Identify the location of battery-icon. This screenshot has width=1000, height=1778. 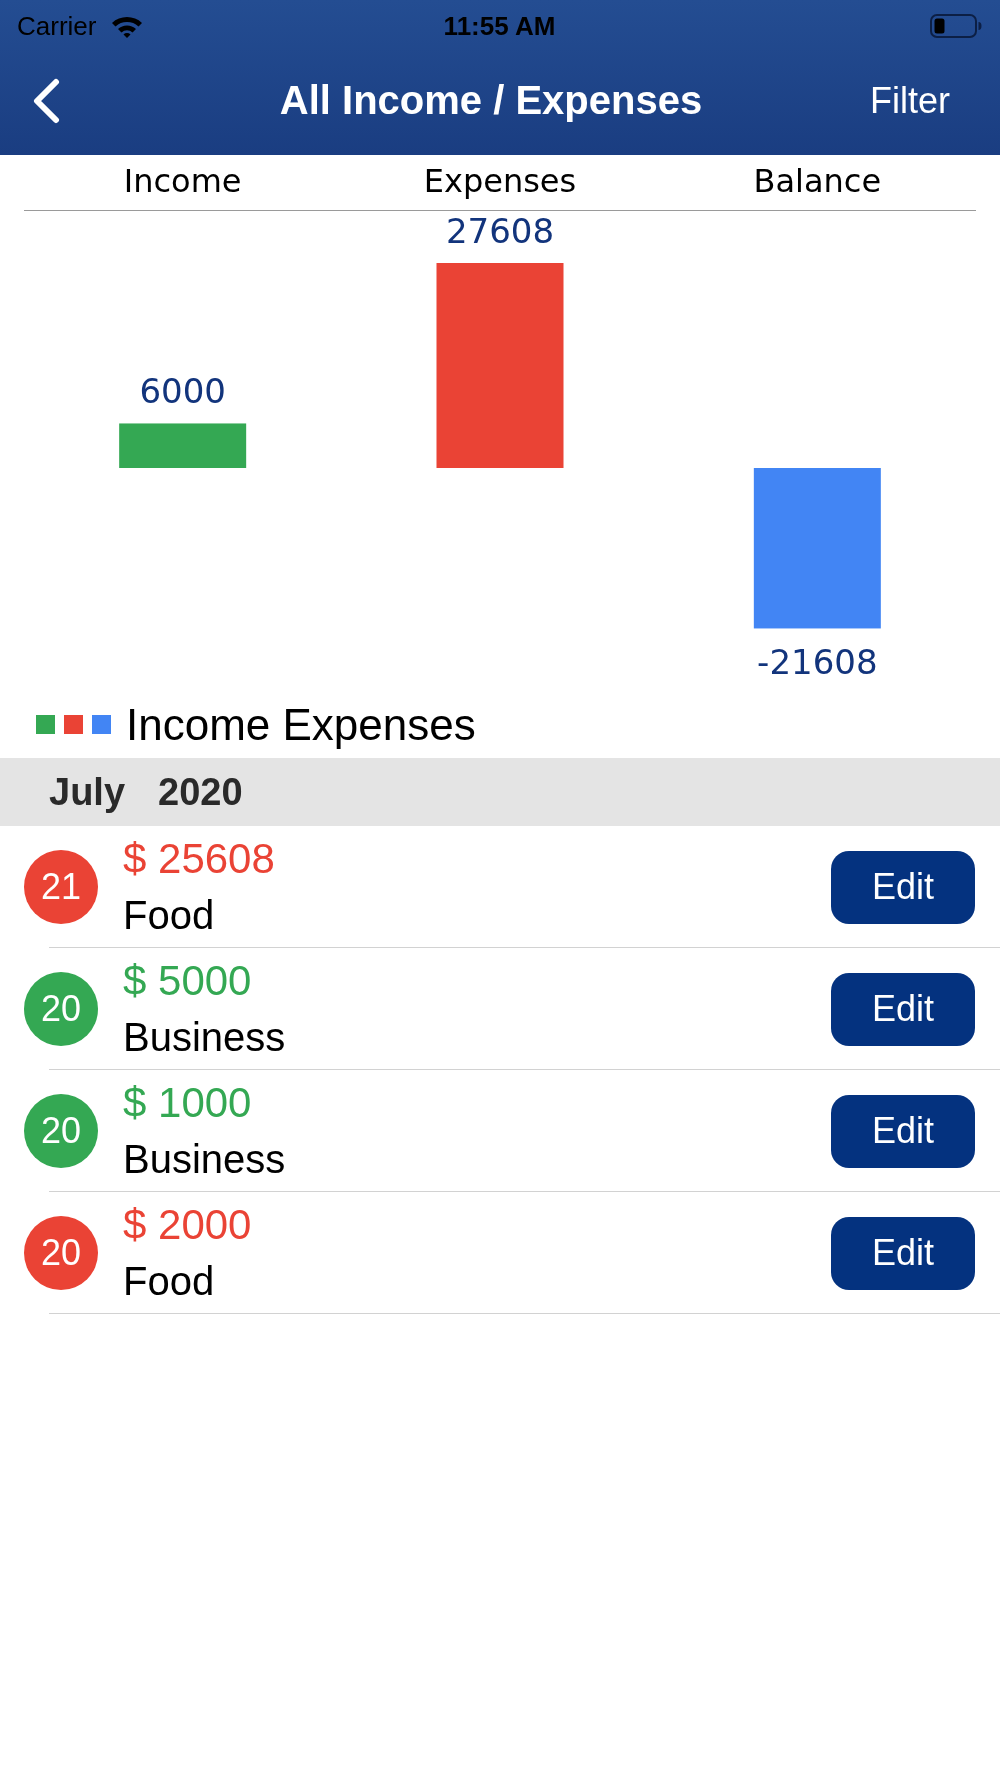
(956, 26).